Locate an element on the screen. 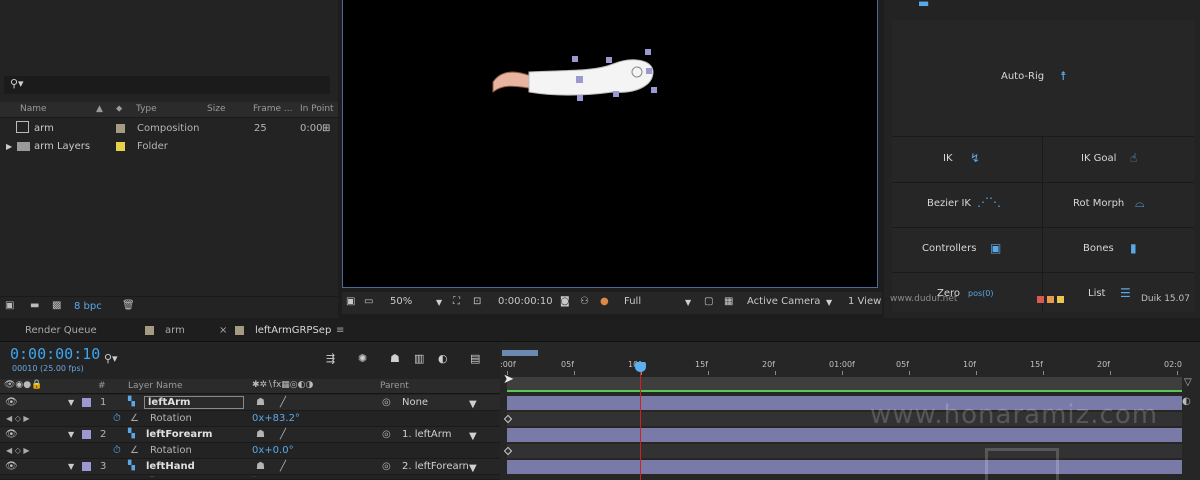 This screenshot has width=1200, height=480. camera-select: Active Camera is located at coordinates (783, 301).